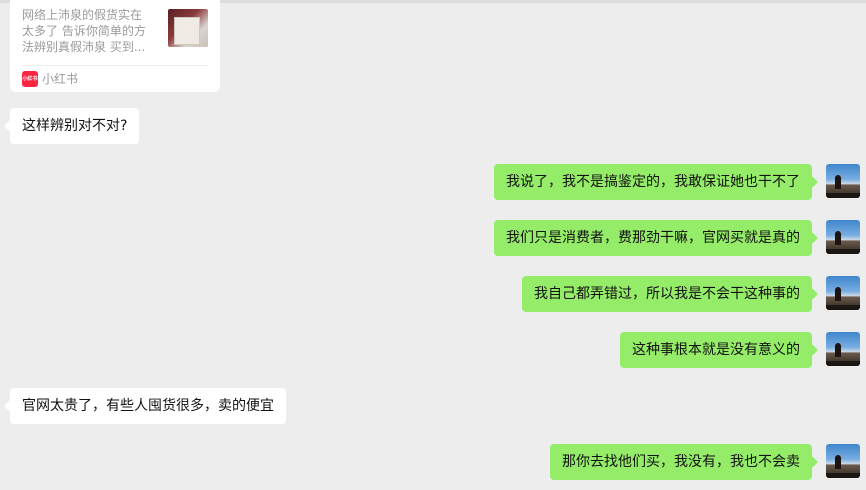  I want to click on shared-card-source: 小红书, so click(60, 79).